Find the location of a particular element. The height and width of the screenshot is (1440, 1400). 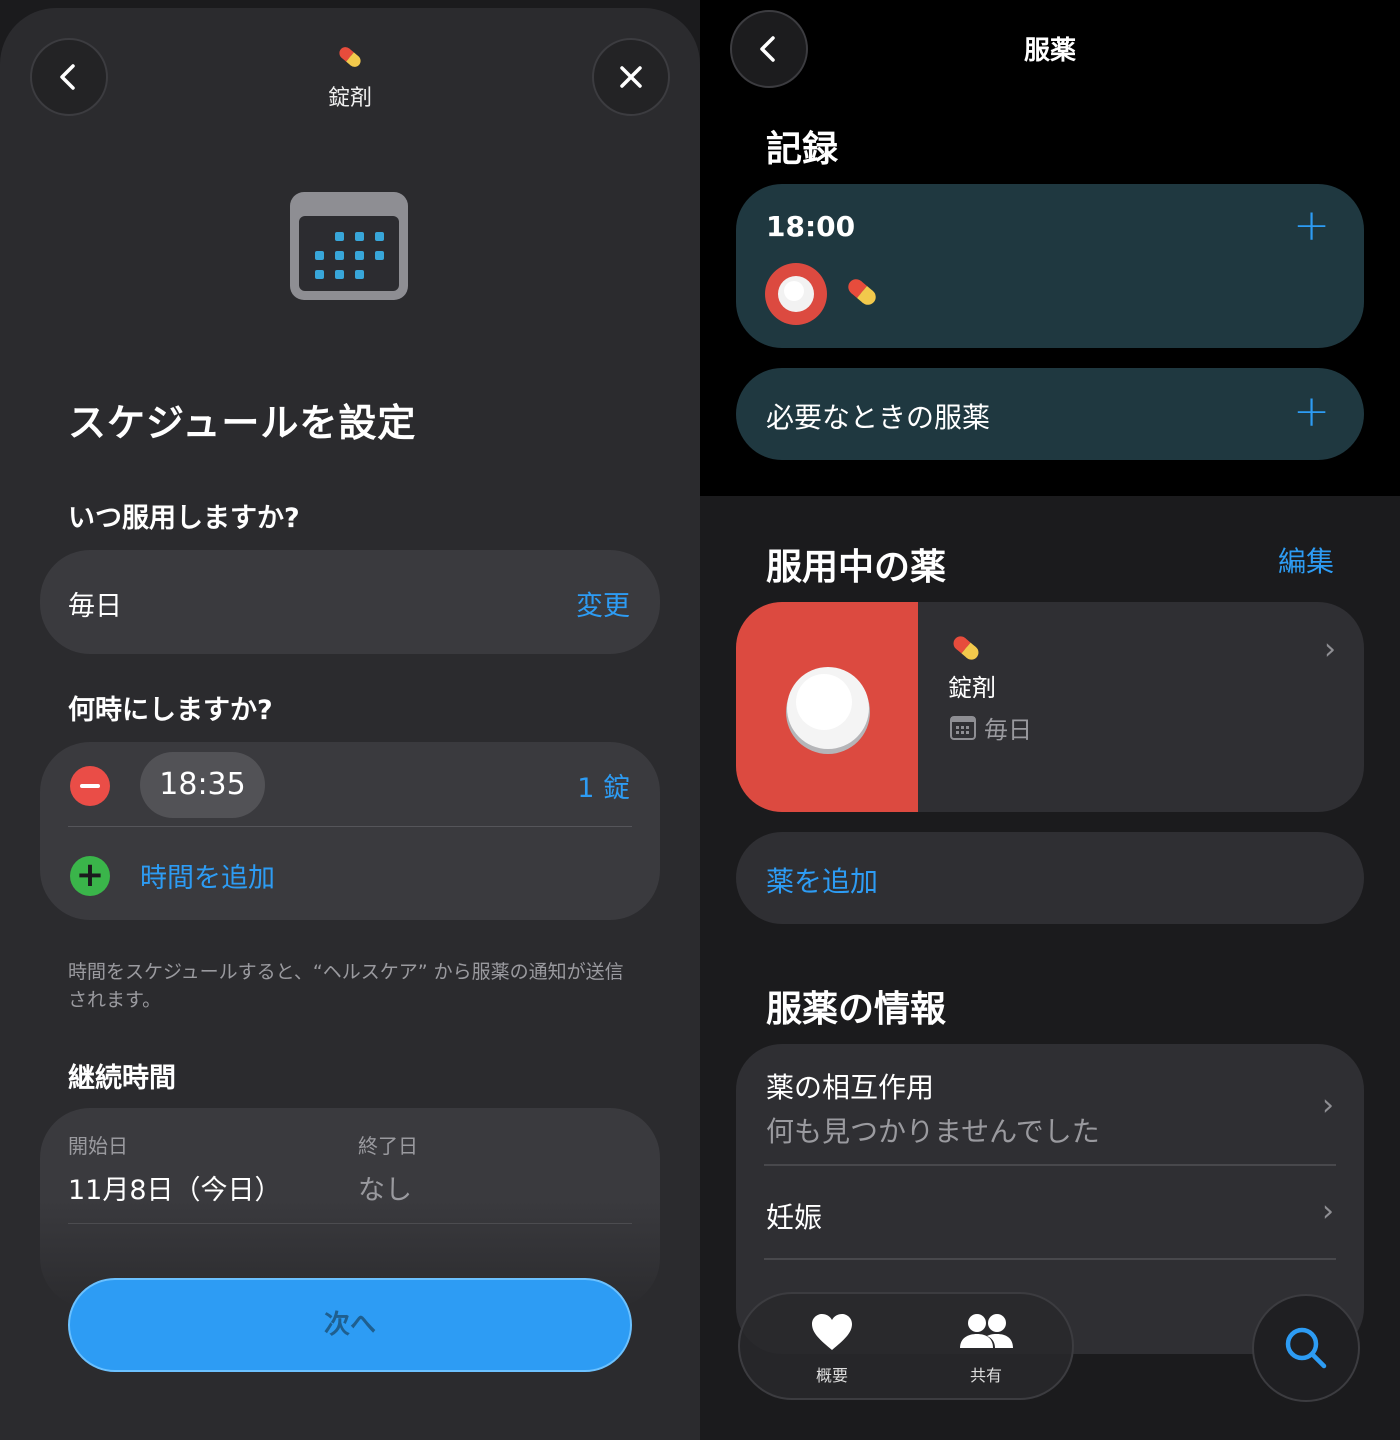

frequency-value: 毎日 is located at coordinates (95, 606).